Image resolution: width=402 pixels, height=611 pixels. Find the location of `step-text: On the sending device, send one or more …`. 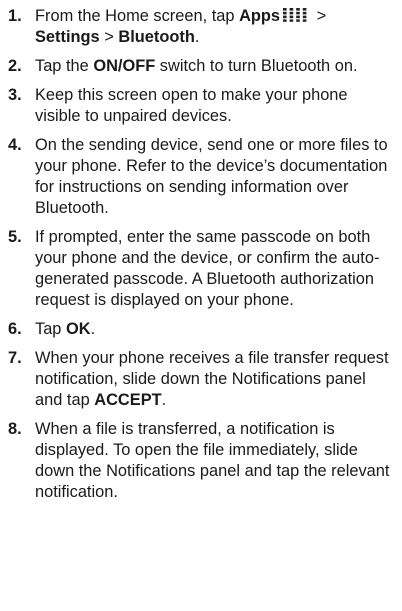

step-text: On the sending device, send one or more … is located at coordinates (211, 176).